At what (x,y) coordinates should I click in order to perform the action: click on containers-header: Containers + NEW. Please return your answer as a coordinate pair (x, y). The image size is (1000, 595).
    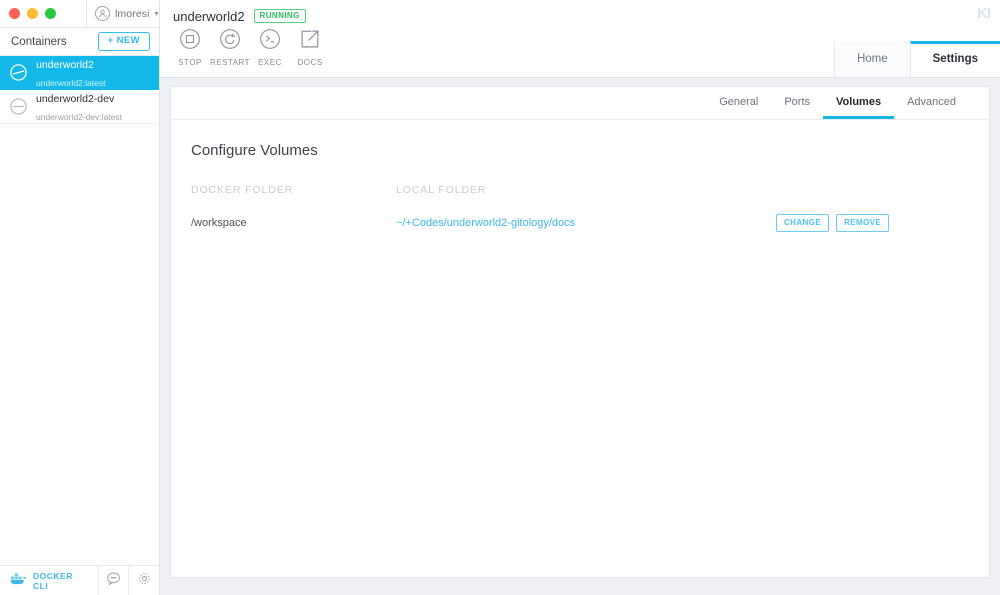
    Looking at the image, I should click on (79, 42).